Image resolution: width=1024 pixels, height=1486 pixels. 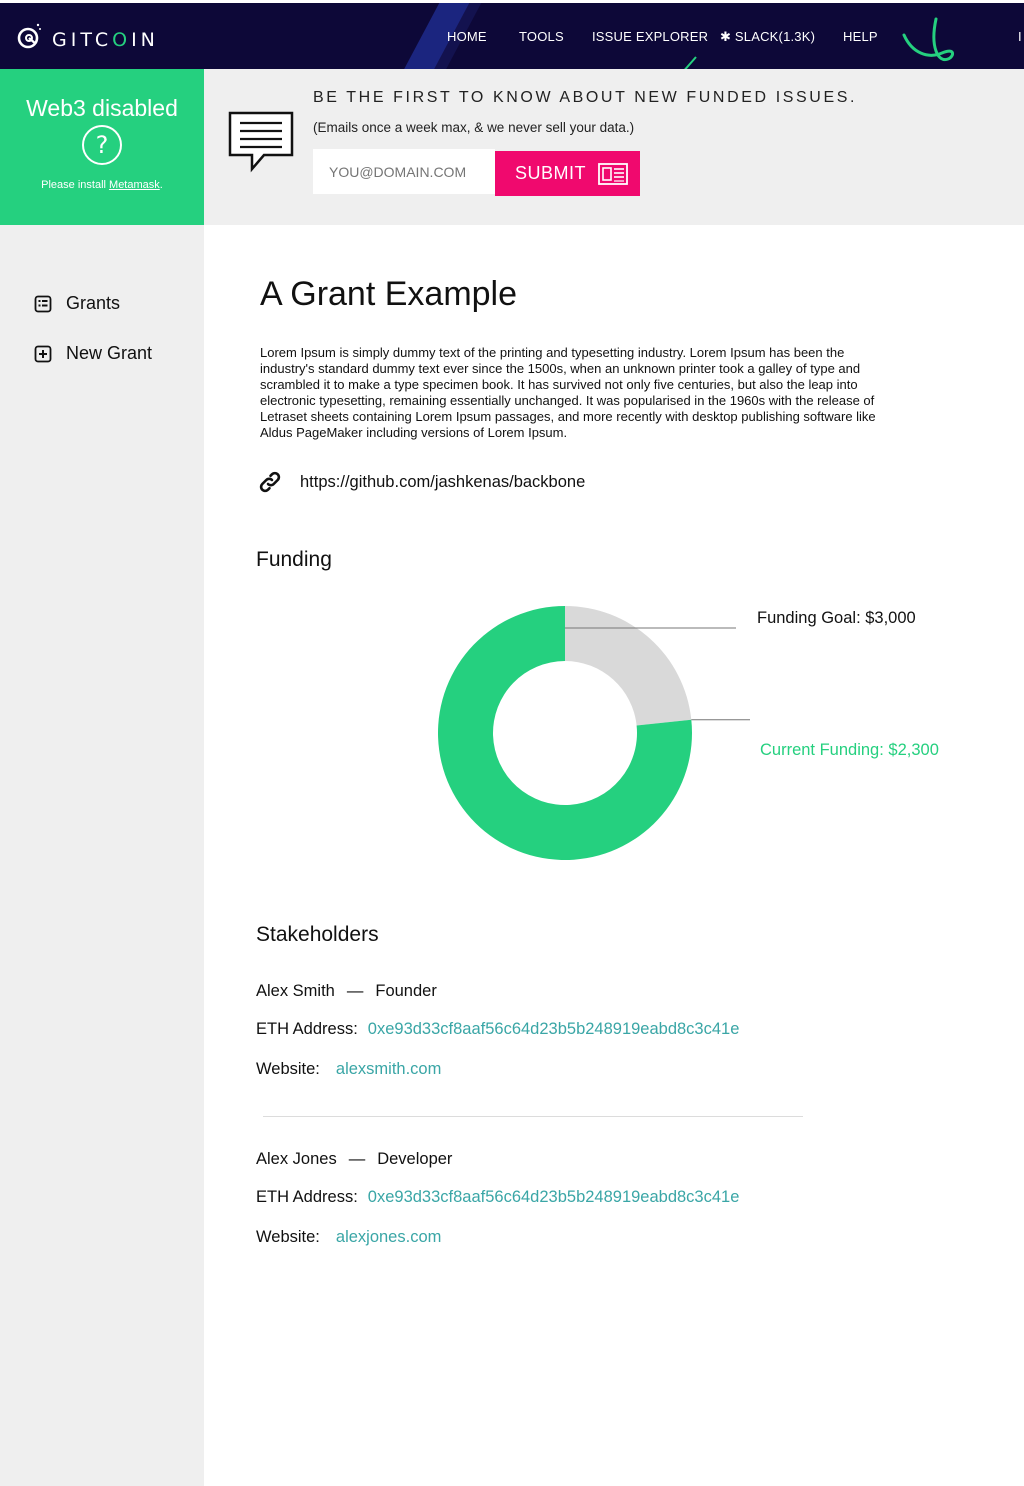 I want to click on funding-goal-label: Funding Goal: $3,000, so click(x=836, y=618).